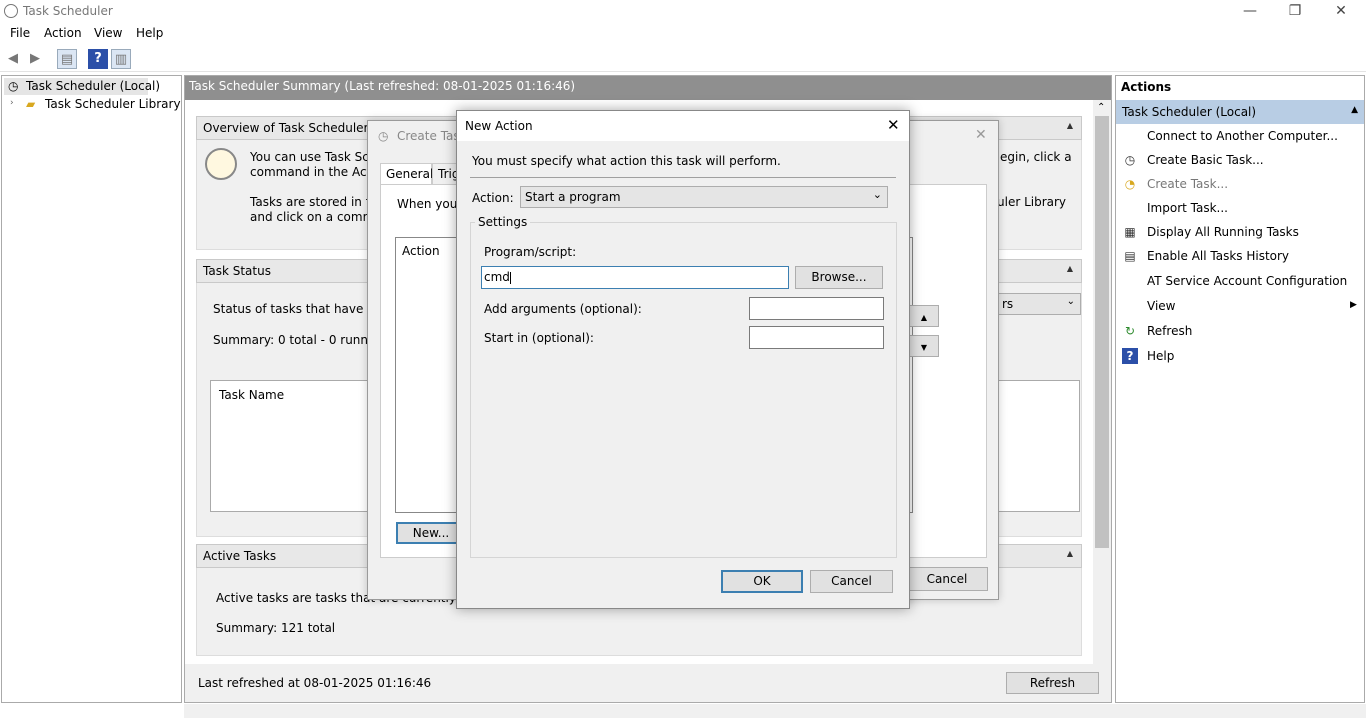 Image resolution: width=1366 pixels, height=718 pixels. What do you see at coordinates (1052, 683) in the screenshot?
I see `refresh-button: Refresh` at bounding box center [1052, 683].